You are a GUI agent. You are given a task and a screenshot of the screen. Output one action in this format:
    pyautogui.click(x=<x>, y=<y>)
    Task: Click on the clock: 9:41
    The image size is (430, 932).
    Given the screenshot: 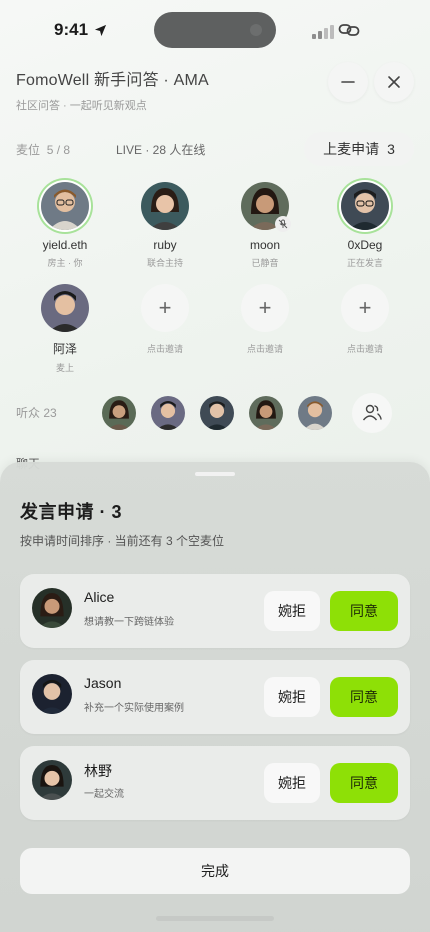 What is the action you would take?
    pyautogui.click(x=71, y=29)
    